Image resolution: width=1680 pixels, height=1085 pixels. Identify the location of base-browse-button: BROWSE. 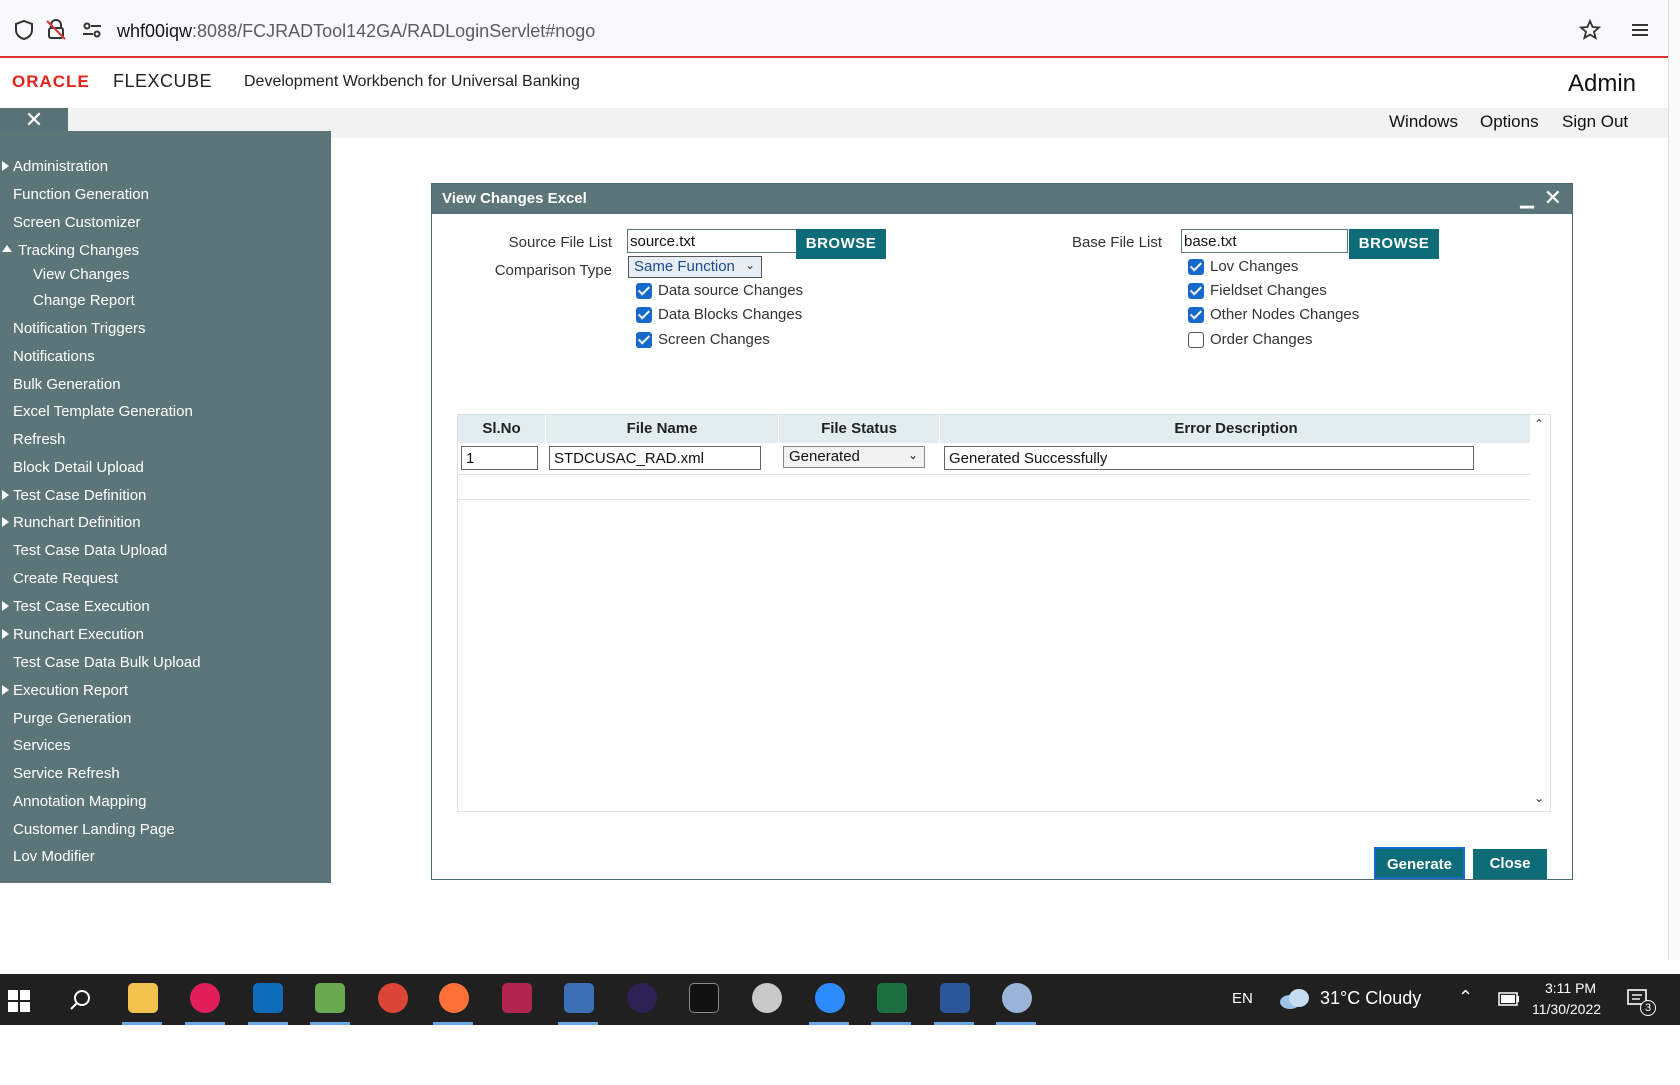
(1394, 244).